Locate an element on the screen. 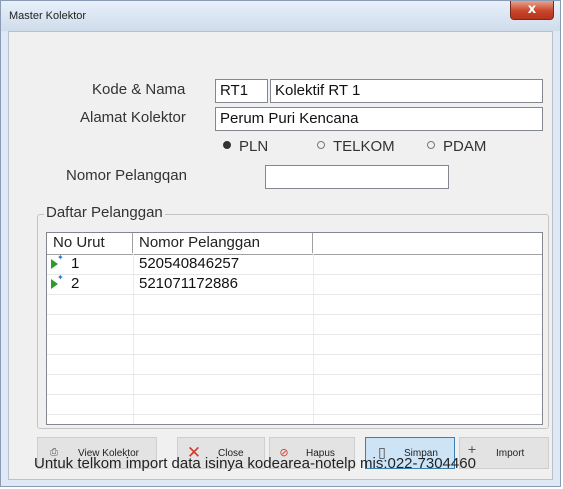 This screenshot has width=563, height=489. radio-pdam-label: PDAM is located at coordinates (465, 146).